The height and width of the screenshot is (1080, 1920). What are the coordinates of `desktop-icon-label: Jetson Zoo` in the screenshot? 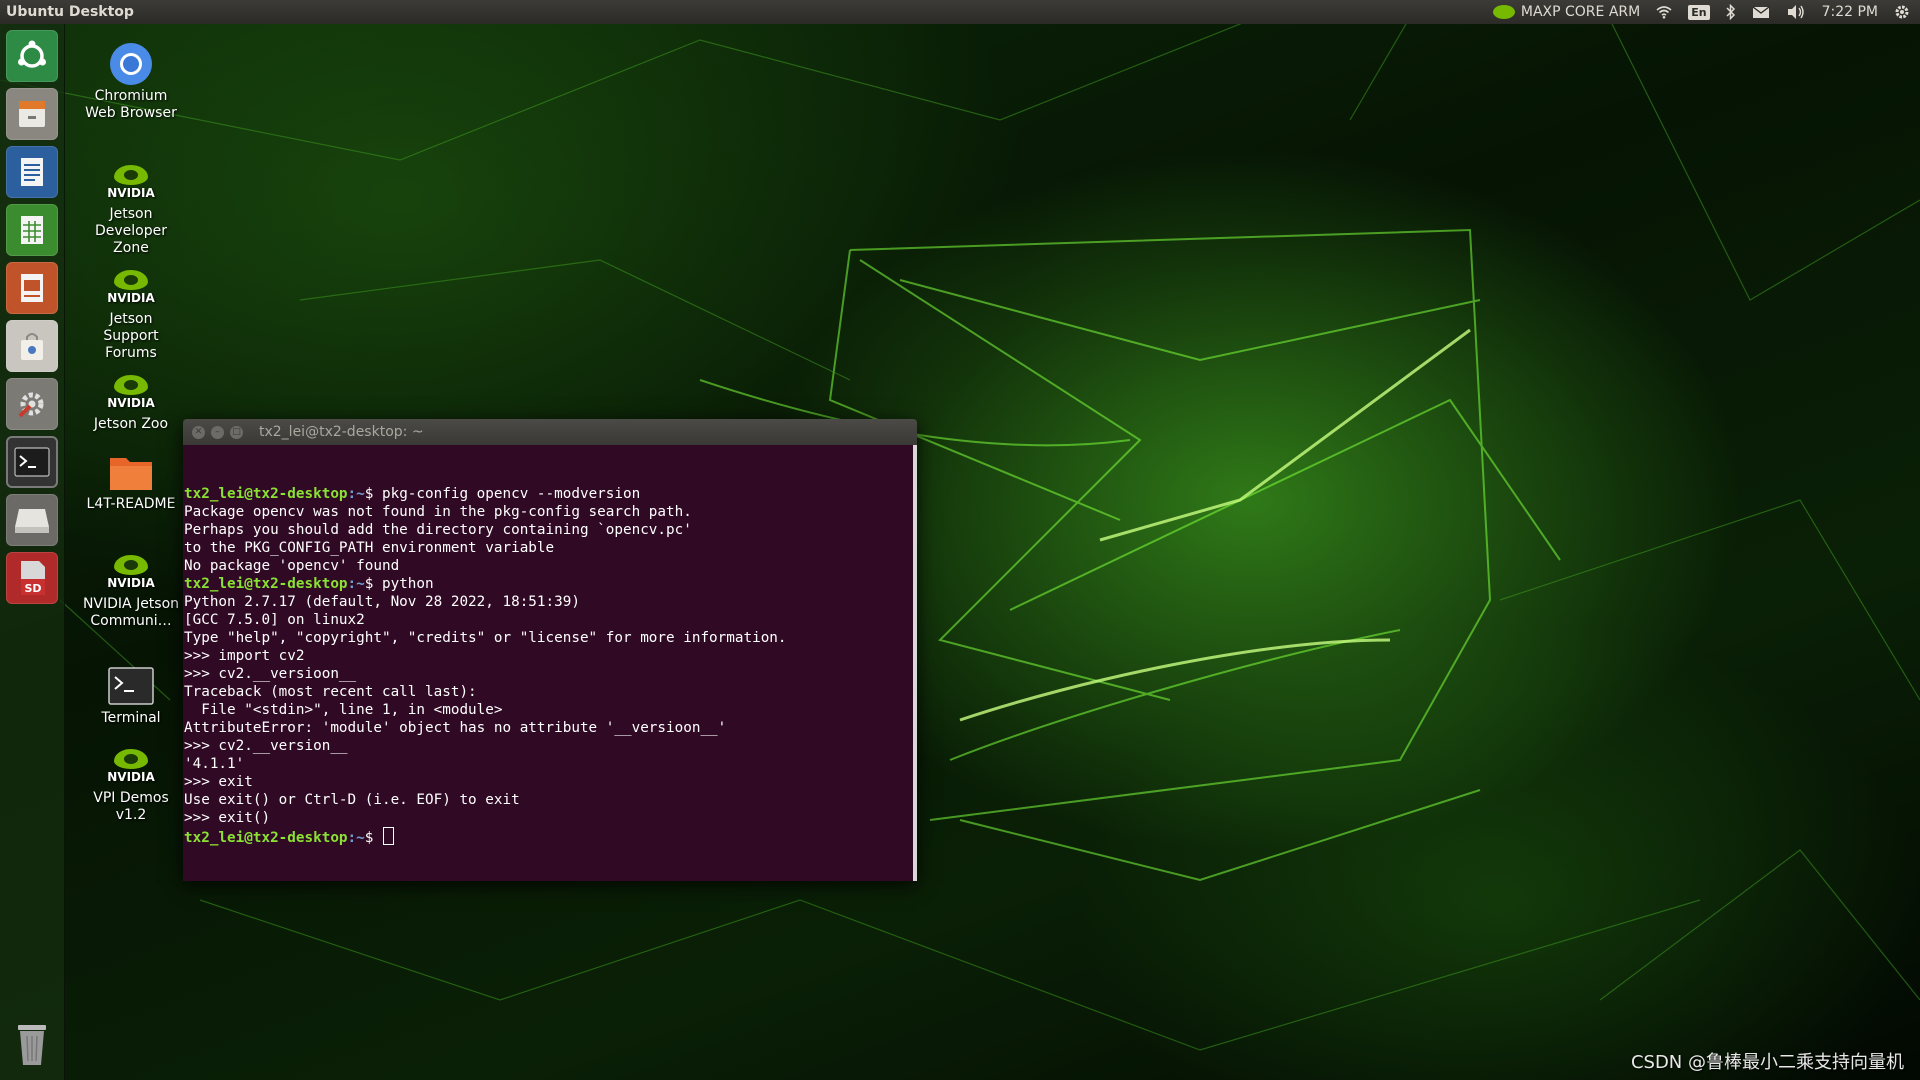 It's located at (131, 424).